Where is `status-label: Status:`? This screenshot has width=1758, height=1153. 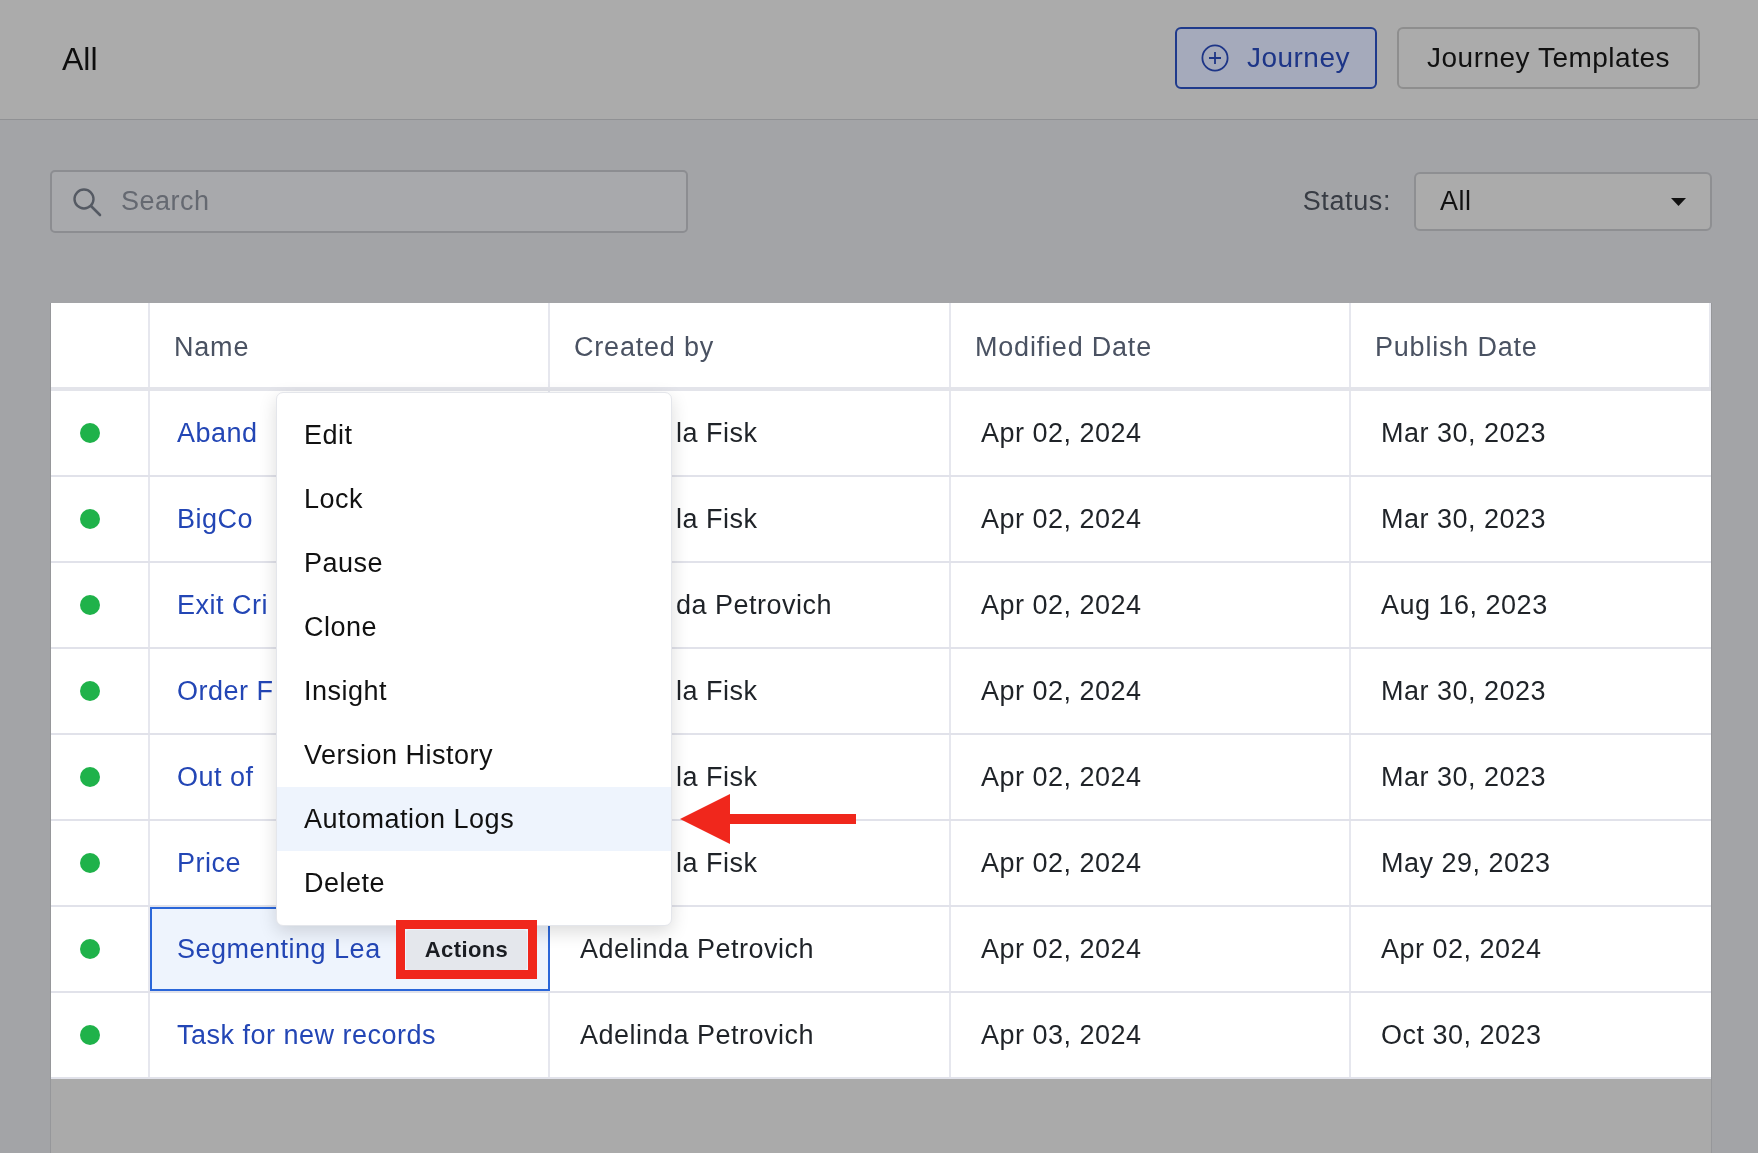
status-label: Status: is located at coordinates (1346, 201).